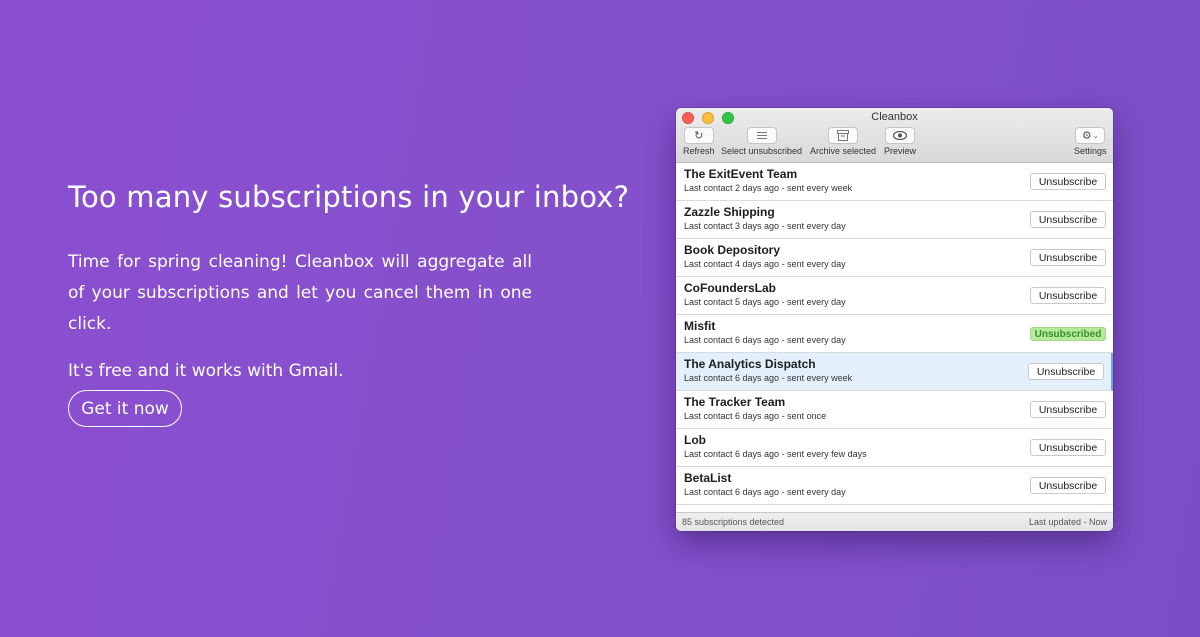 The height and width of the screenshot is (637, 1200). I want to click on refresh-icon: ↻, so click(699, 136).